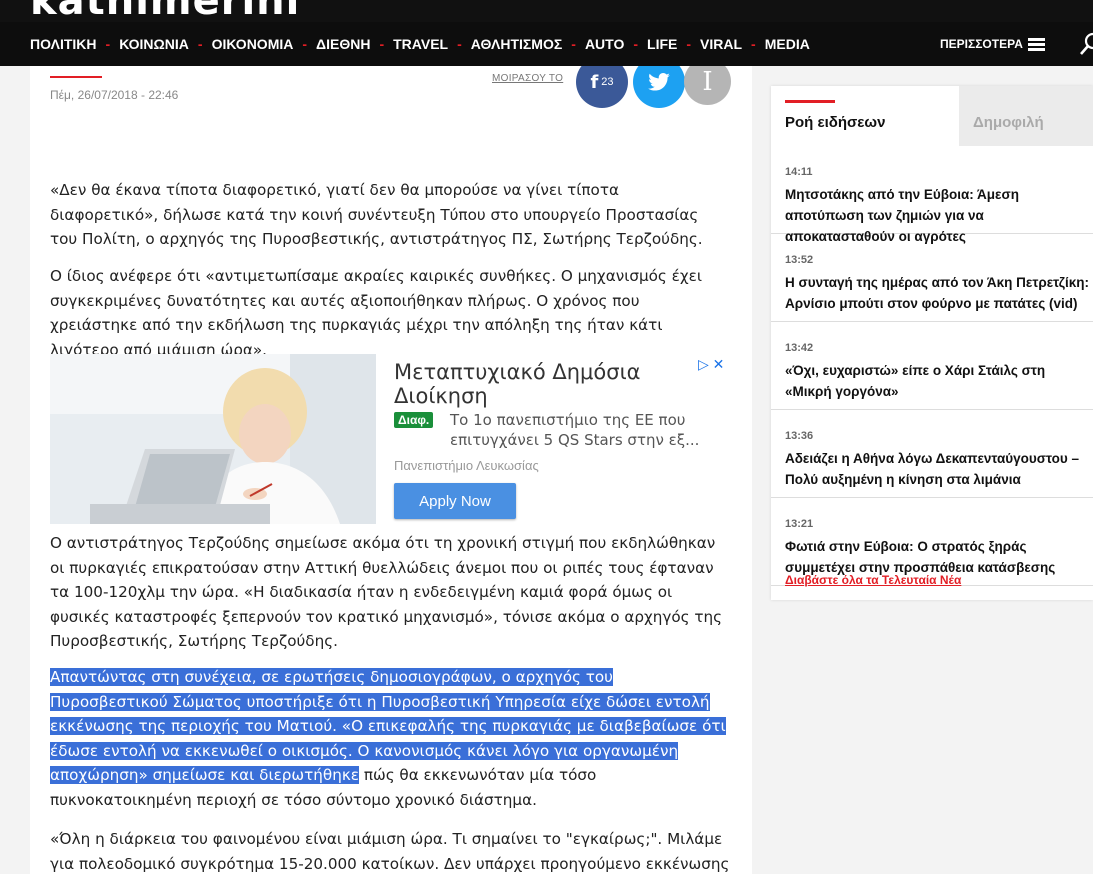  I want to click on nav-item: ΑΘΛΗΤΙΣΜΟΣ, so click(517, 44).